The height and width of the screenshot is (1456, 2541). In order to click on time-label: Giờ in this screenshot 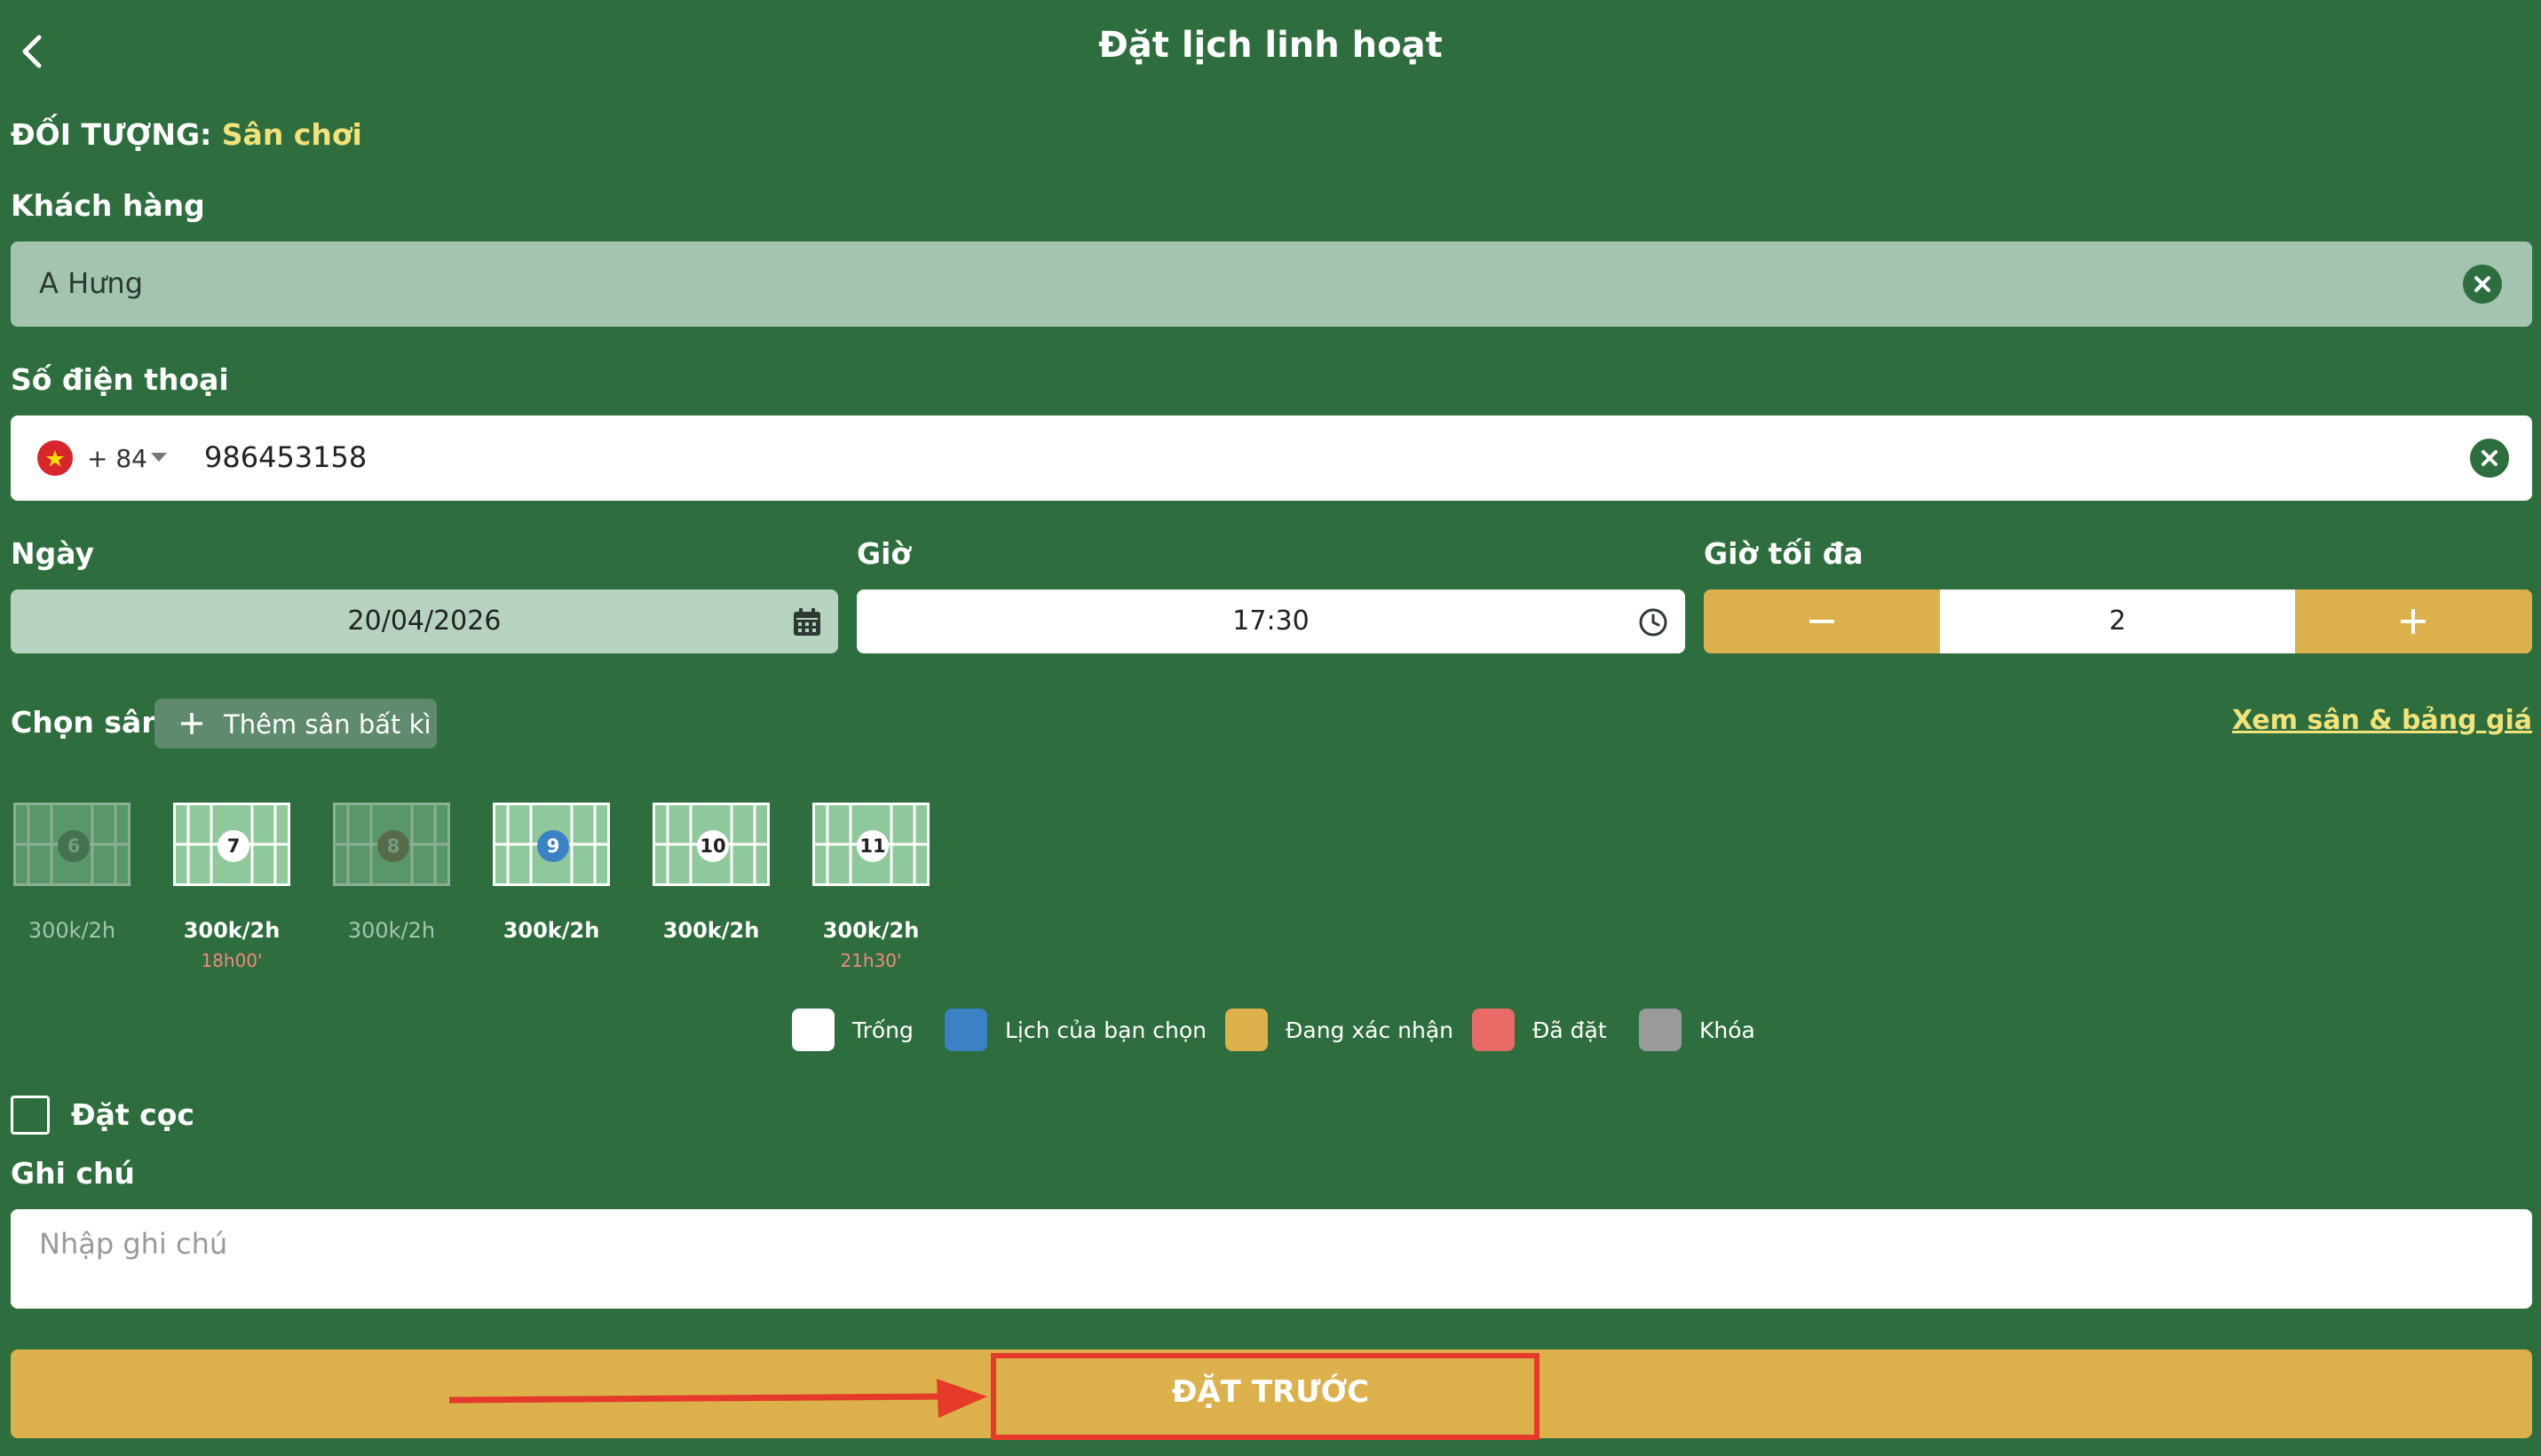, I will do `click(884, 553)`.